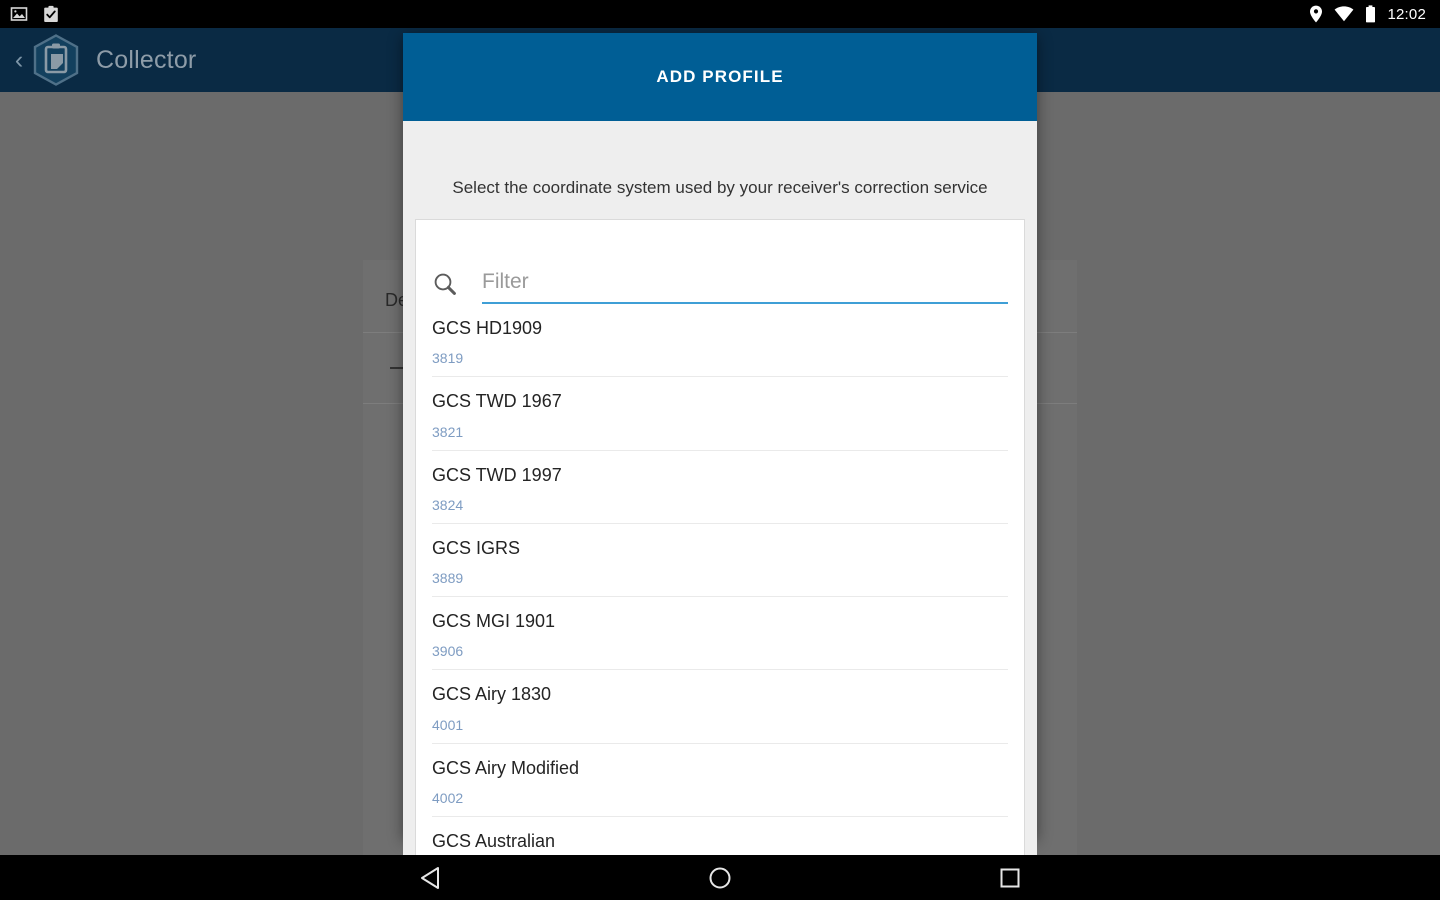 The image size is (1440, 900). What do you see at coordinates (497, 474) in the screenshot?
I see `list-item-name: GCS TWD 1997` at bounding box center [497, 474].